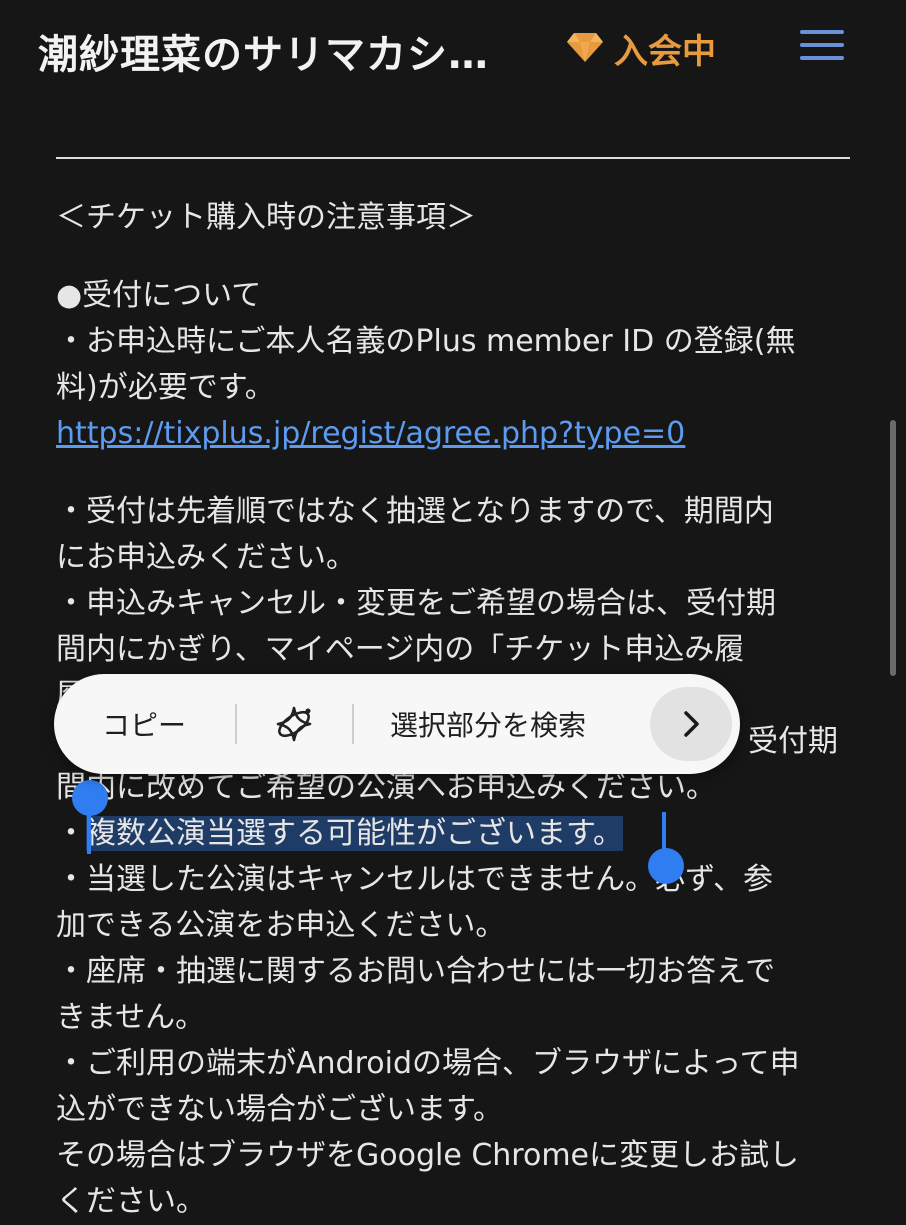 The height and width of the screenshot is (1225, 906). Describe the element at coordinates (206, 557) in the screenshot. I see `text-line: にお申込みください。` at that location.